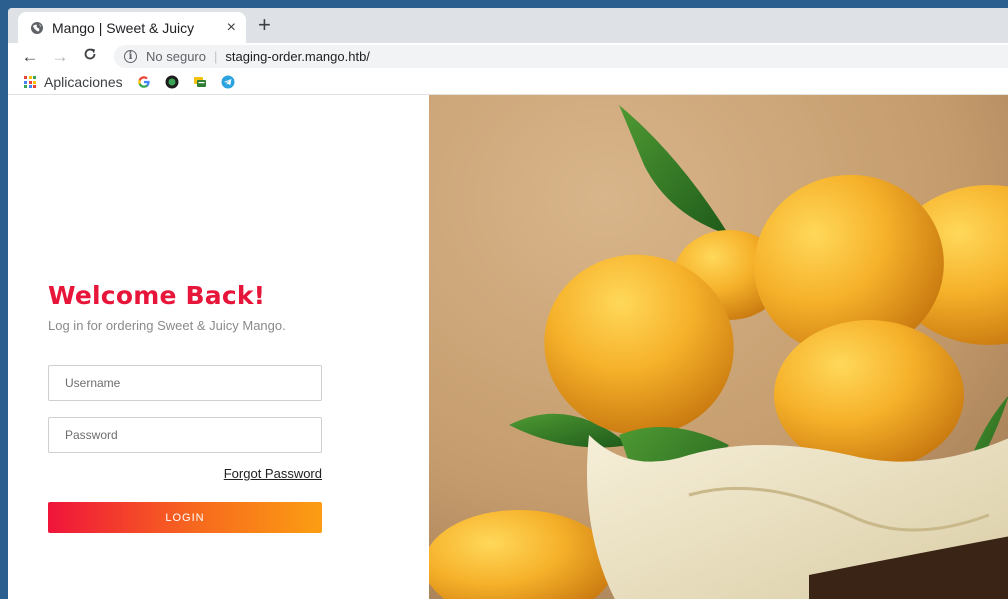 The height and width of the screenshot is (599, 1008). What do you see at coordinates (185, 517) in the screenshot?
I see `login-button: LOGIN` at bounding box center [185, 517].